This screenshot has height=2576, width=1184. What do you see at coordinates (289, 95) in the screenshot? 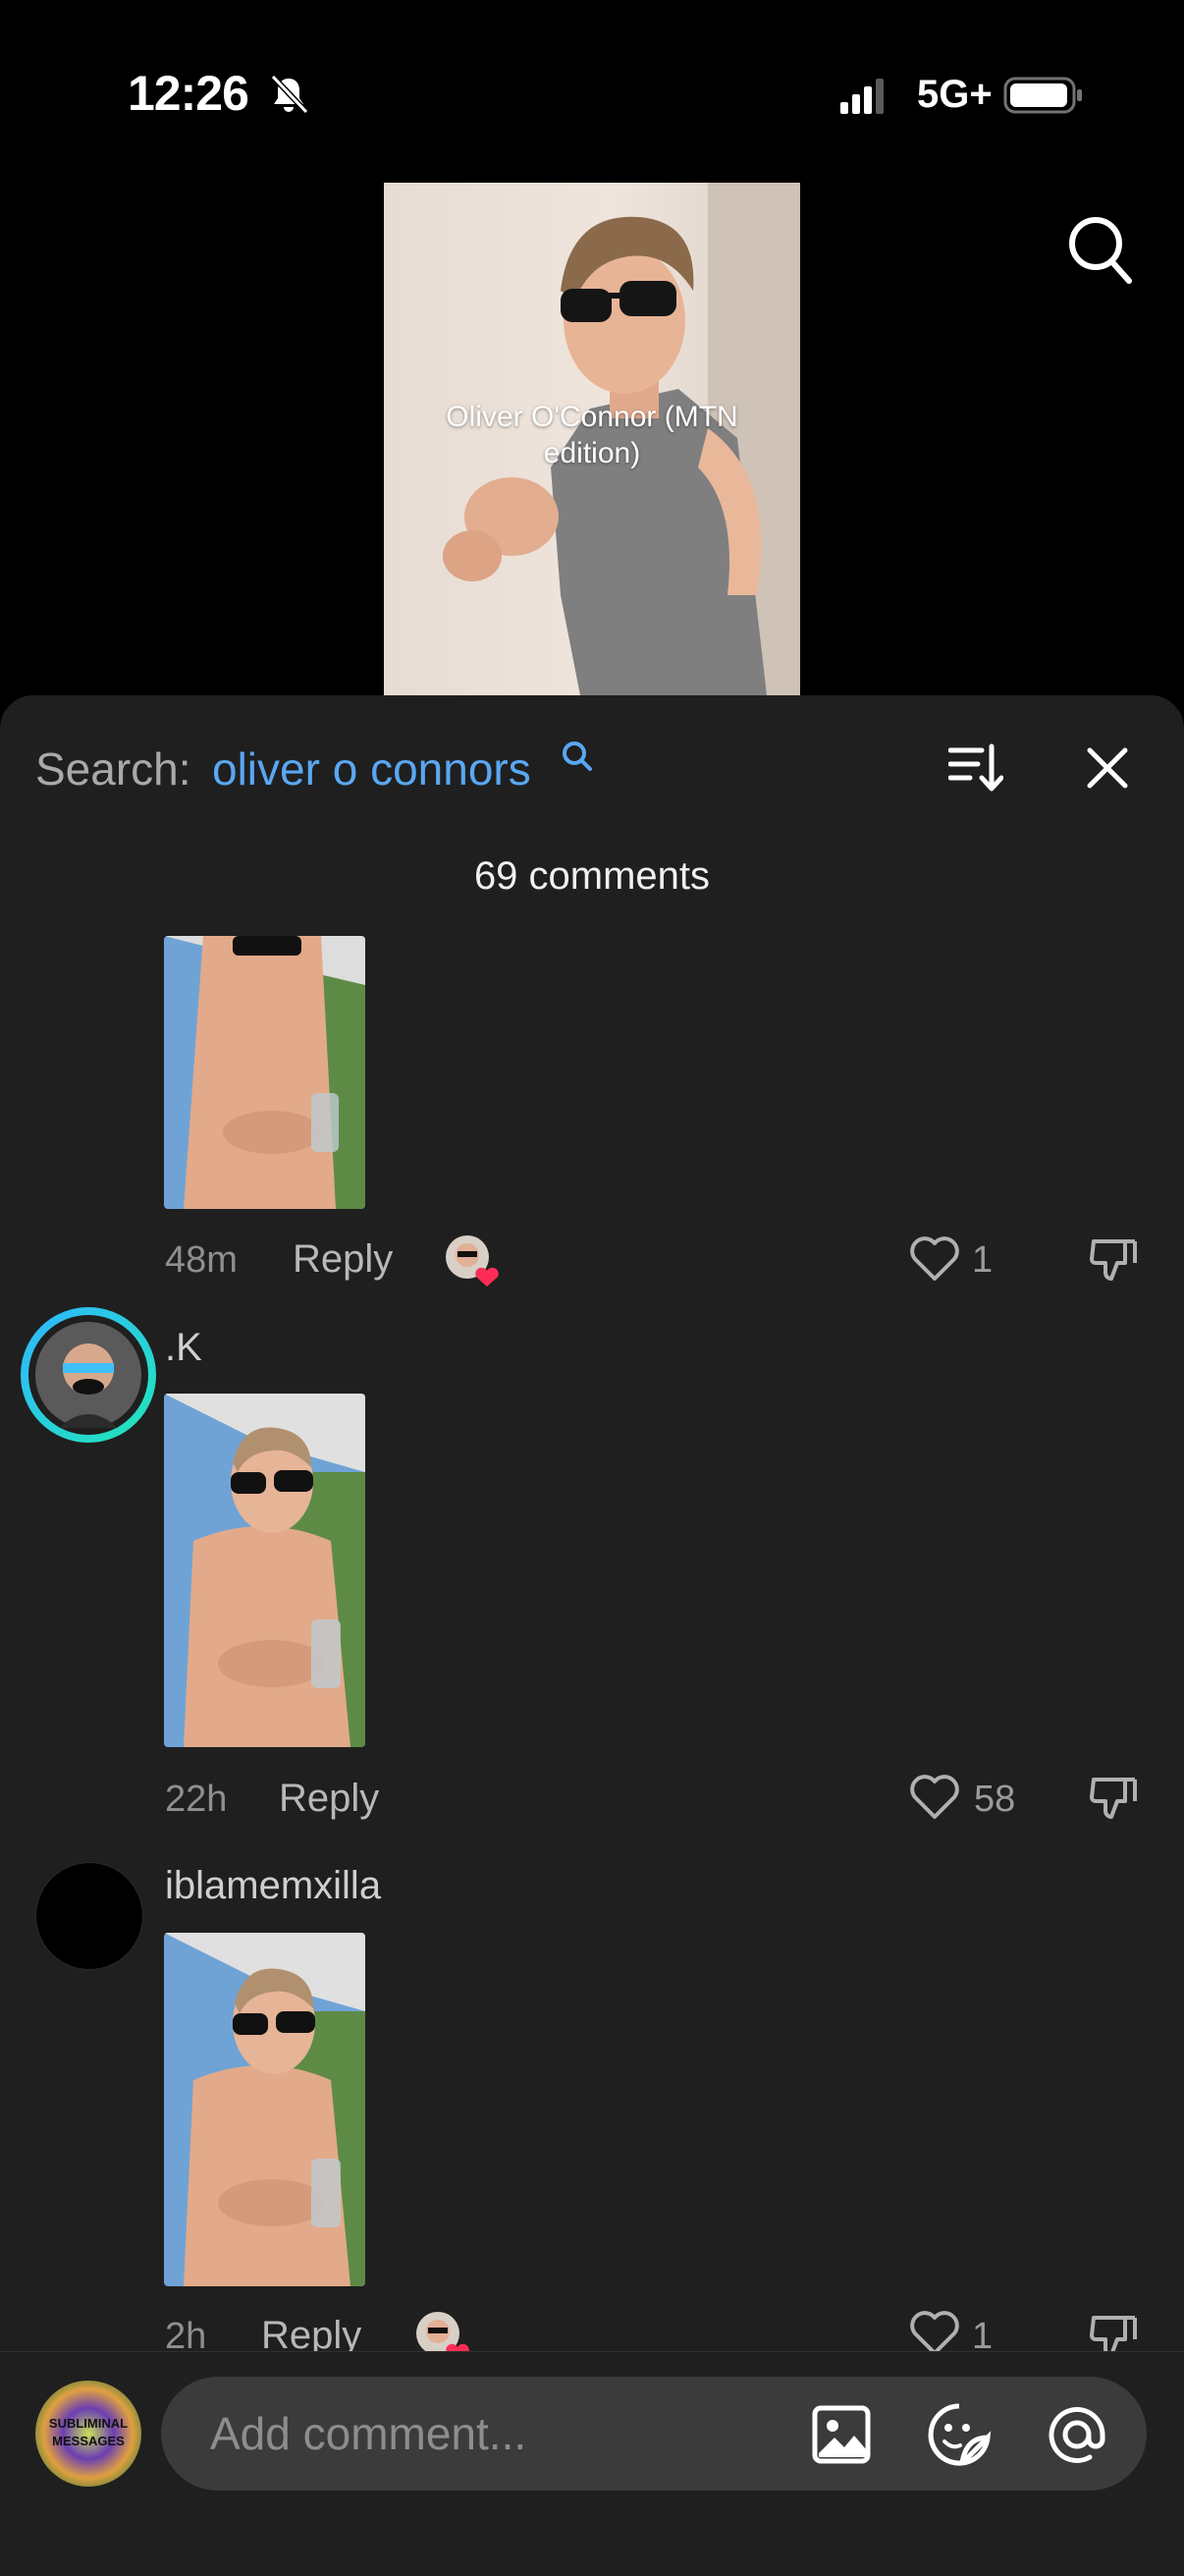
I see `bell-muted-icon` at bounding box center [289, 95].